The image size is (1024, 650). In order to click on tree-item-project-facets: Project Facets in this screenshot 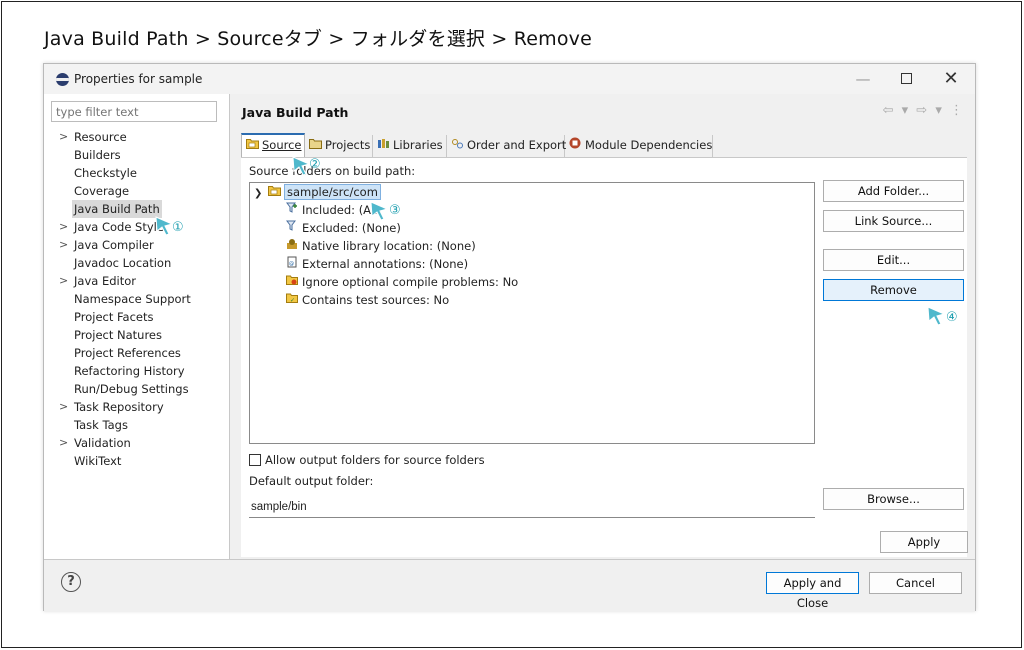, I will do `click(136, 317)`.